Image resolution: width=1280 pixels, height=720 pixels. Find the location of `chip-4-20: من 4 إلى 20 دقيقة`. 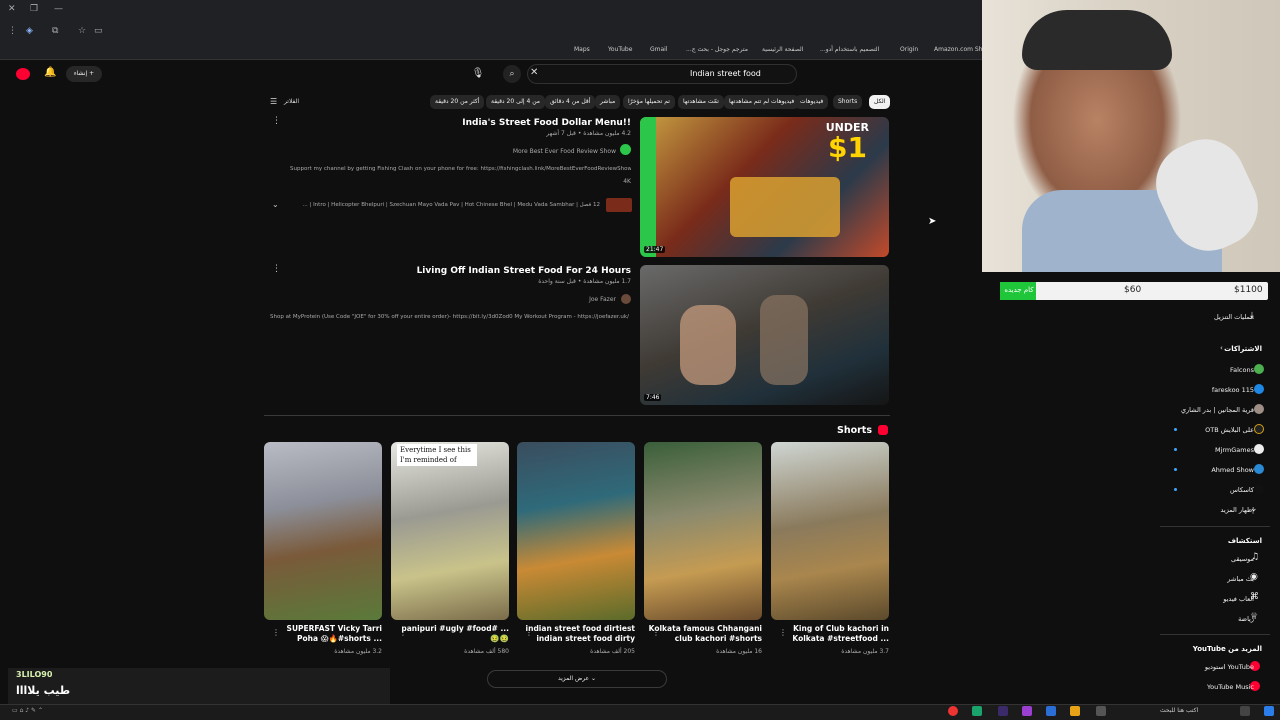

chip-4-20: من 4 إلى 20 دقيقة is located at coordinates (515, 102).